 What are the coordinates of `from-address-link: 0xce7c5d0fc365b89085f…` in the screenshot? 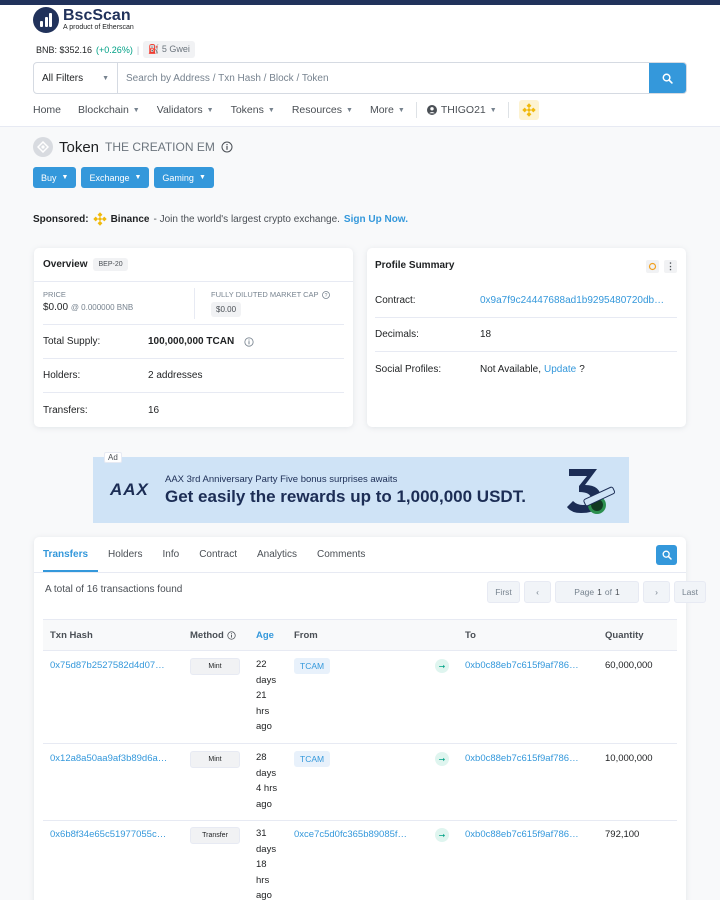 It's located at (350, 834).